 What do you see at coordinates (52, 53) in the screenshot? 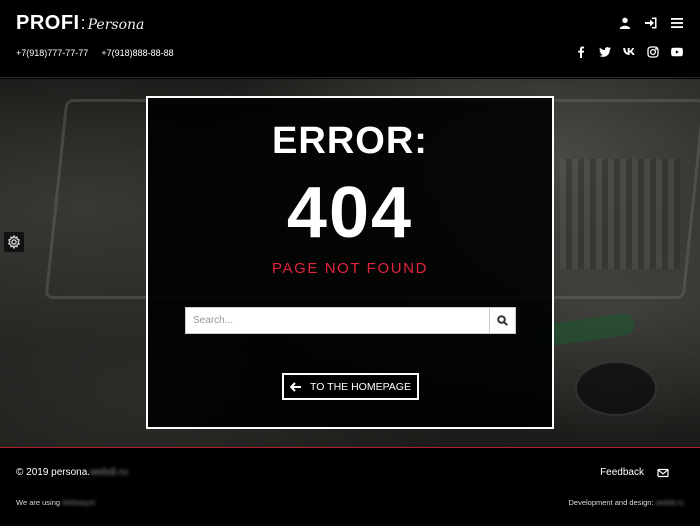
I see `phone-link-1: +7(918)777-77-77` at bounding box center [52, 53].